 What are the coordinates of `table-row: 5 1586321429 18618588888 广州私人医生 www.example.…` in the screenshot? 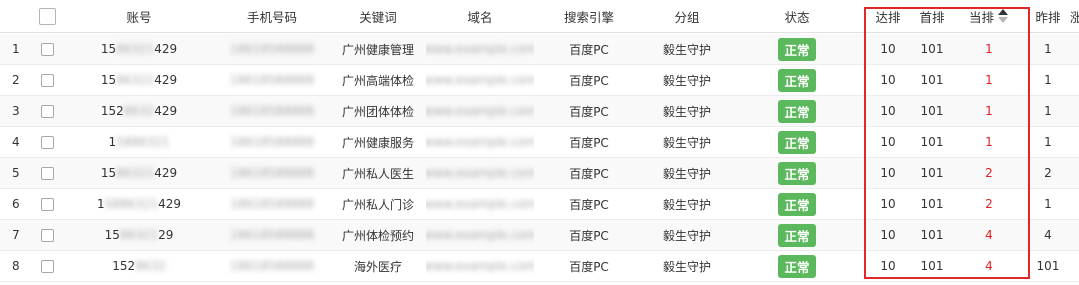 It's located at (539, 173).